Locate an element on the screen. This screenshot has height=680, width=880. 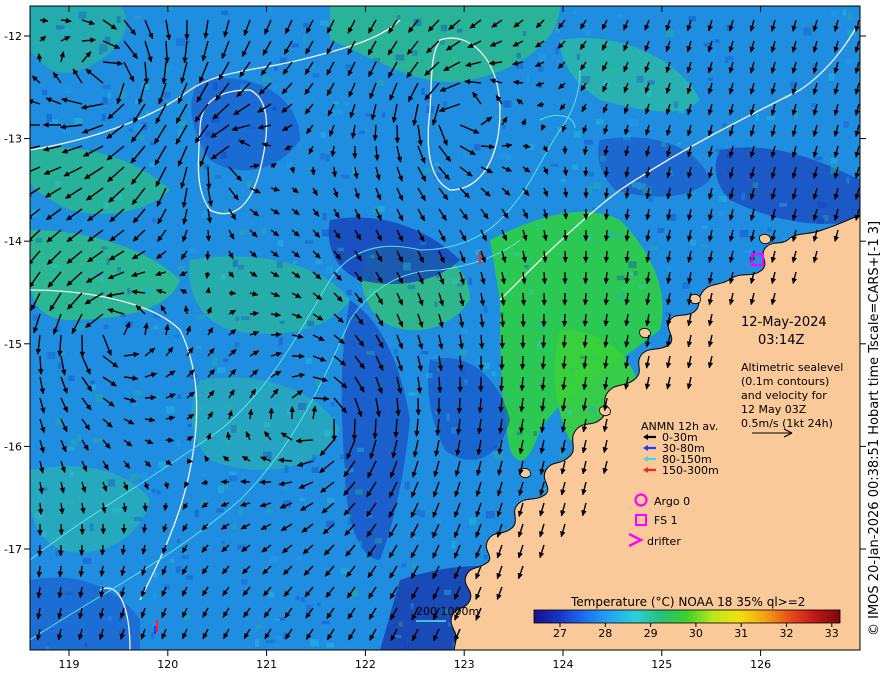
y-tick-label: -15 is located at coordinates (13, 344).